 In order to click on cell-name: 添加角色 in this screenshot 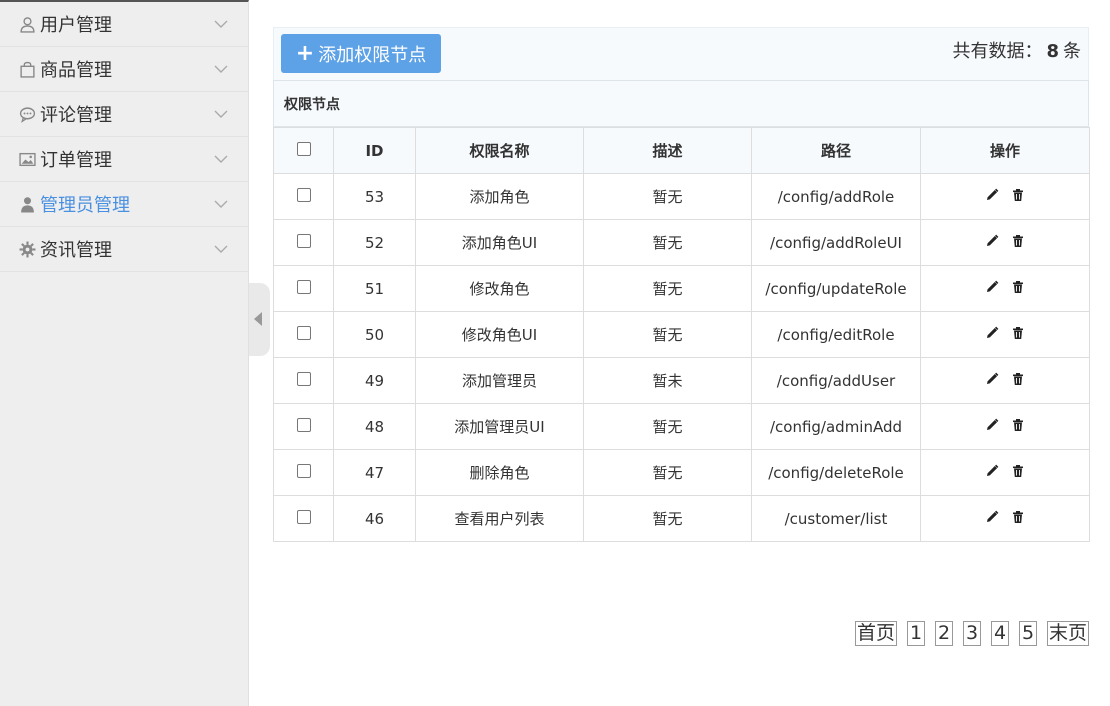, I will do `click(499, 196)`.